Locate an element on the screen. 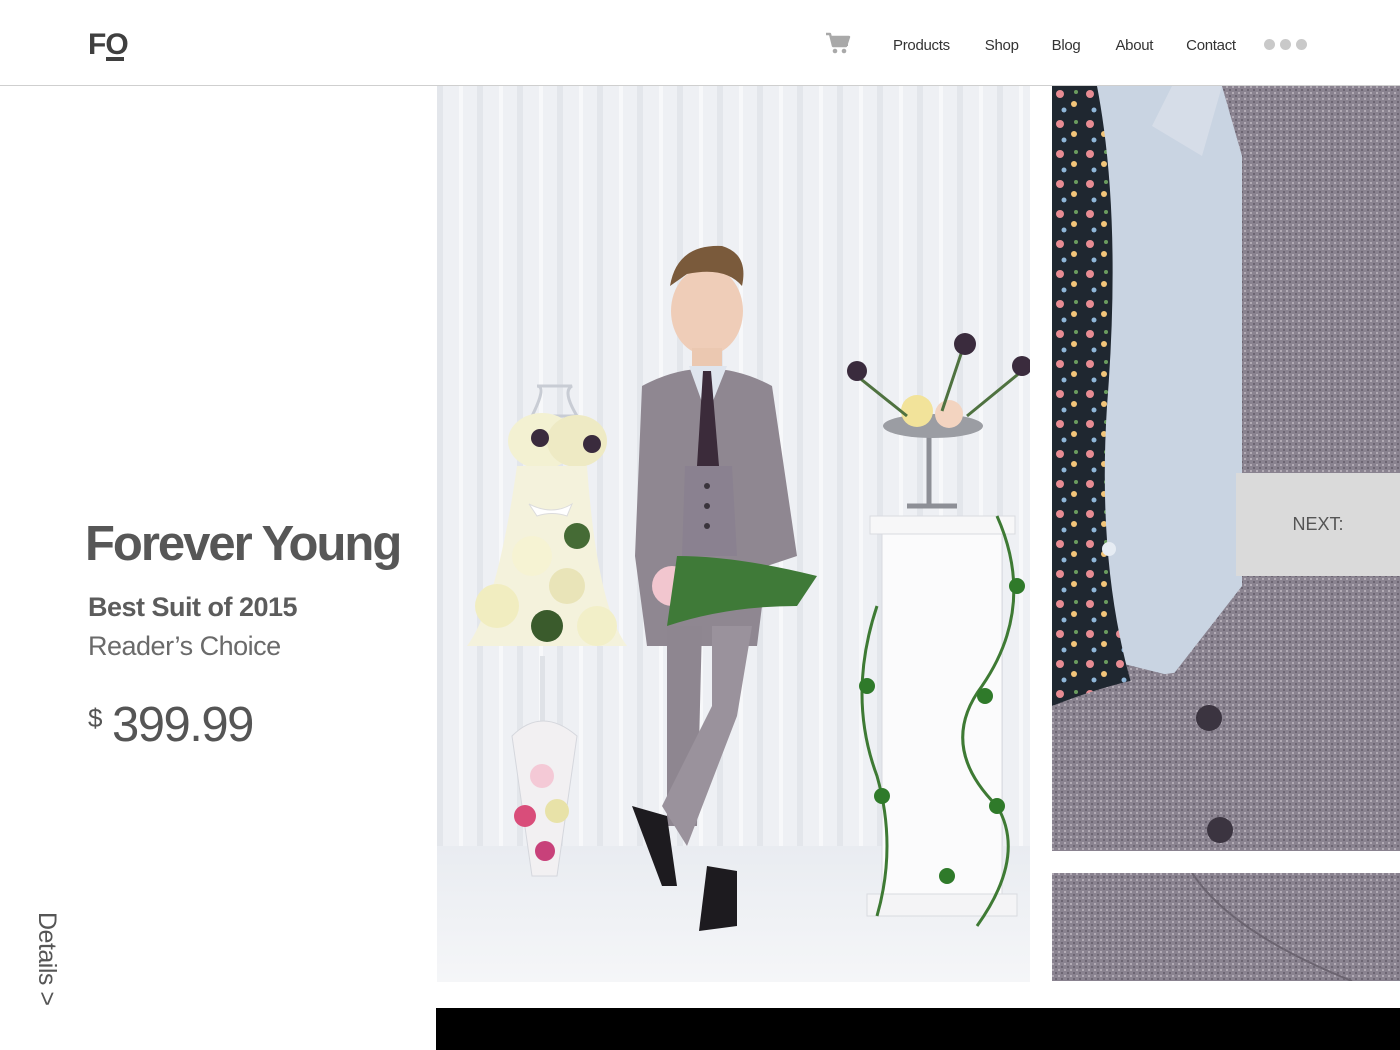 The height and width of the screenshot is (1050, 1400). logo-text: FO is located at coordinates (108, 44).